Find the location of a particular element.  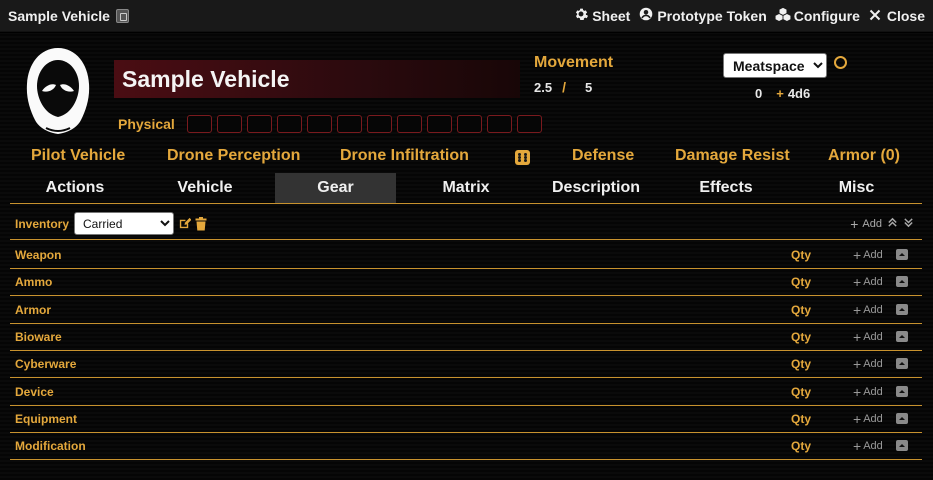

chevron-double-up-icon is located at coordinates (892, 224).